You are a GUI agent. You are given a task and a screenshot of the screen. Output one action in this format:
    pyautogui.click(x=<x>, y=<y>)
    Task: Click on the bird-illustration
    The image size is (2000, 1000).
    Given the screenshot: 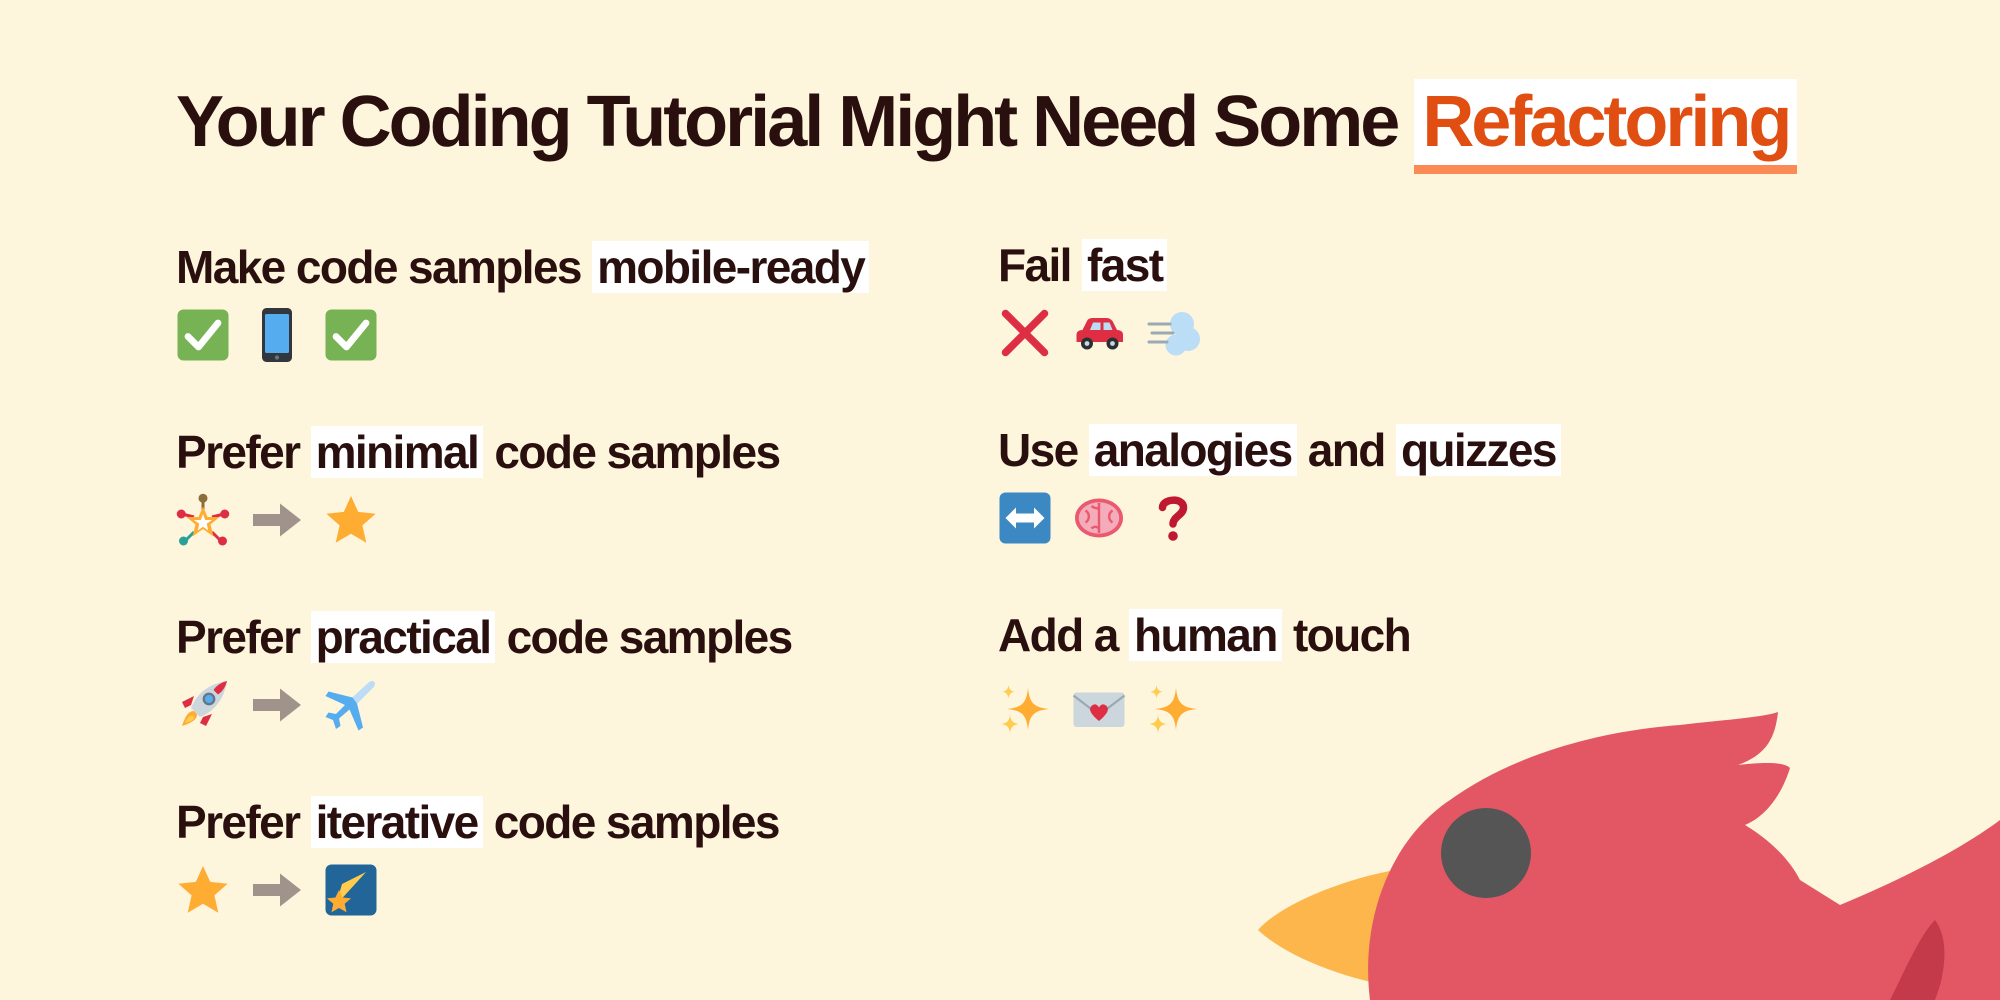 What is the action you would take?
    pyautogui.click(x=1629, y=856)
    